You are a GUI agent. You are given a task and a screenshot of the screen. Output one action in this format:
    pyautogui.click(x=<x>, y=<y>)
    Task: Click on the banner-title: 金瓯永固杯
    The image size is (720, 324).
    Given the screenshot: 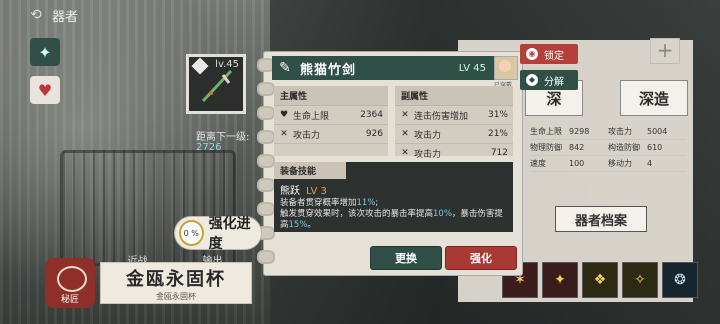 What is the action you would take?
    pyautogui.click(x=176, y=279)
    